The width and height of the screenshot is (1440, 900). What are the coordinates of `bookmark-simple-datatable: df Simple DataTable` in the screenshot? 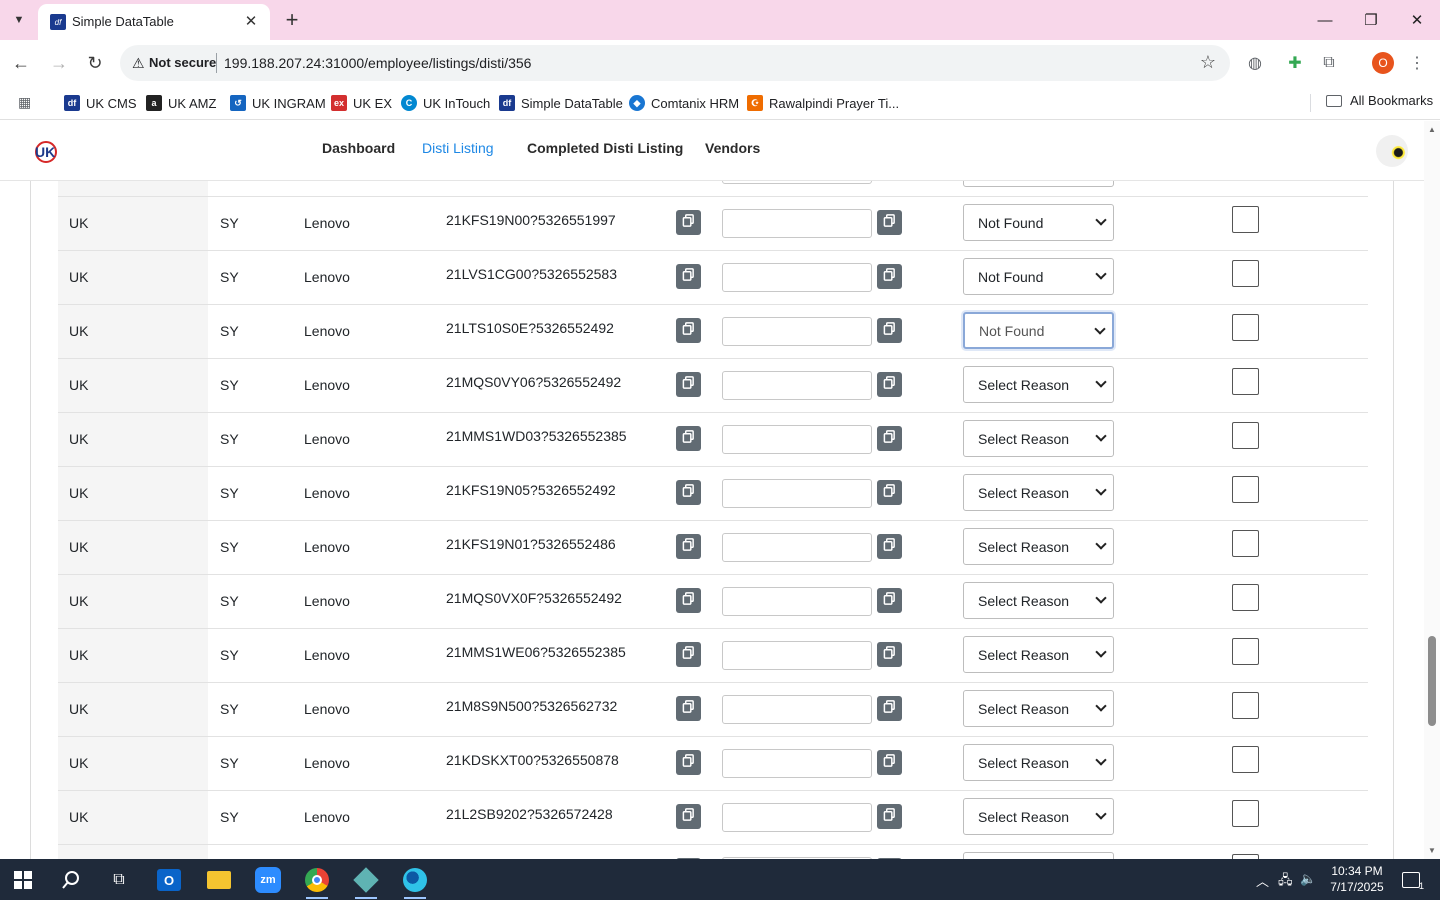 It's located at (561, 103).